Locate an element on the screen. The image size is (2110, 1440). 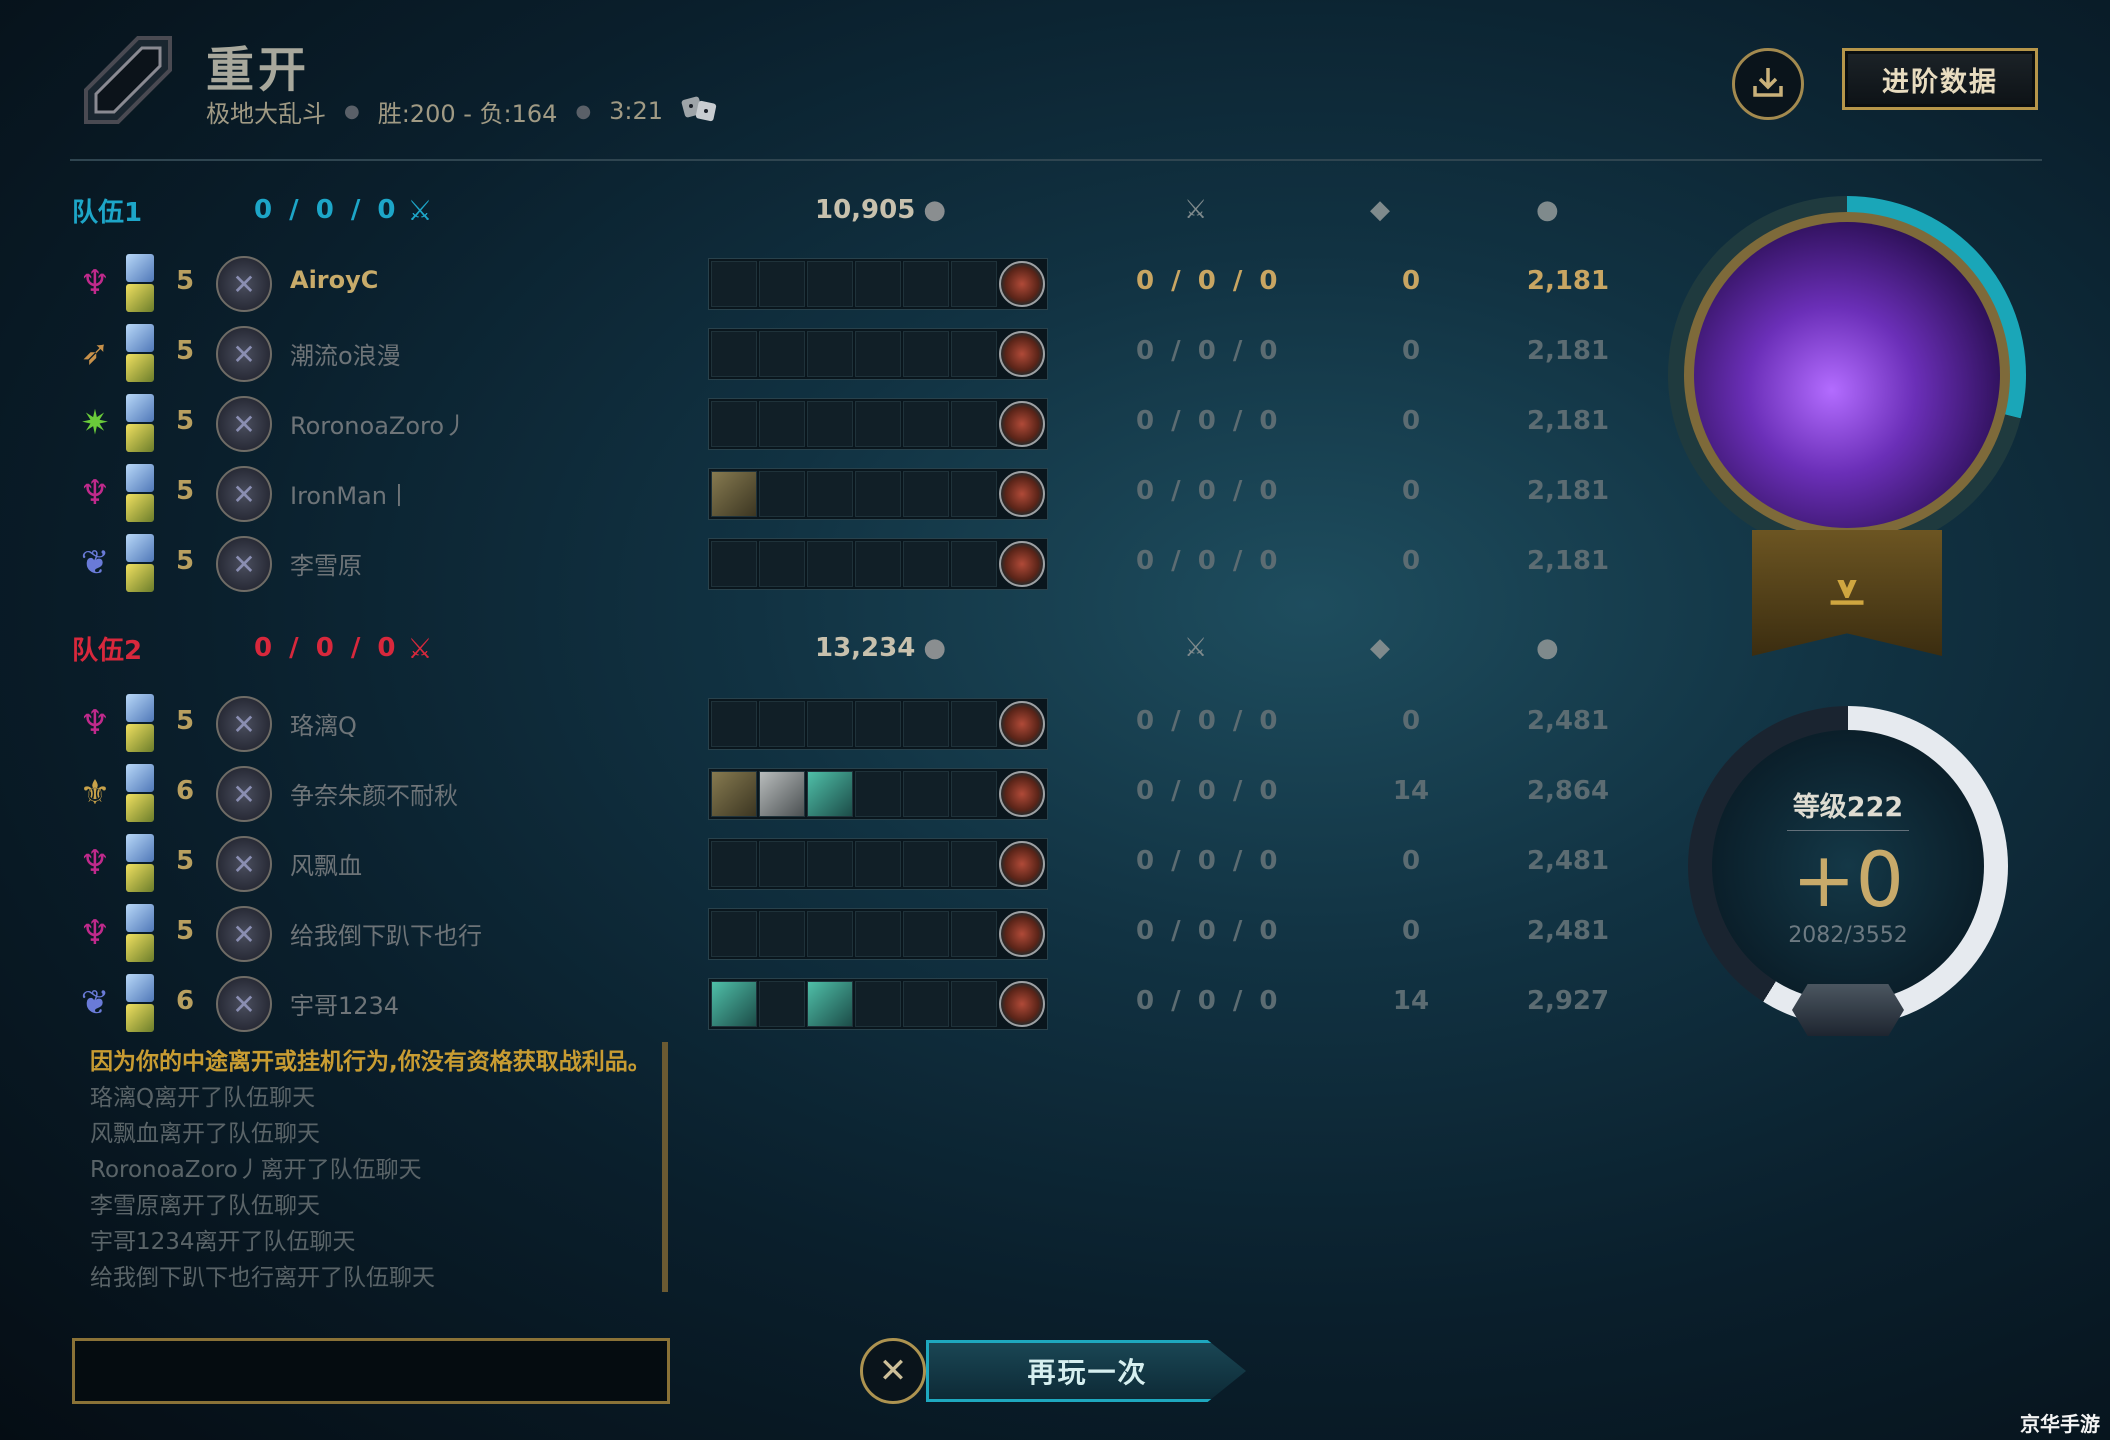
player-row: ♆ 5 ✕ 风飘血 0 / 0 / 0 0 2,481 is located at coordinates (840, 863).